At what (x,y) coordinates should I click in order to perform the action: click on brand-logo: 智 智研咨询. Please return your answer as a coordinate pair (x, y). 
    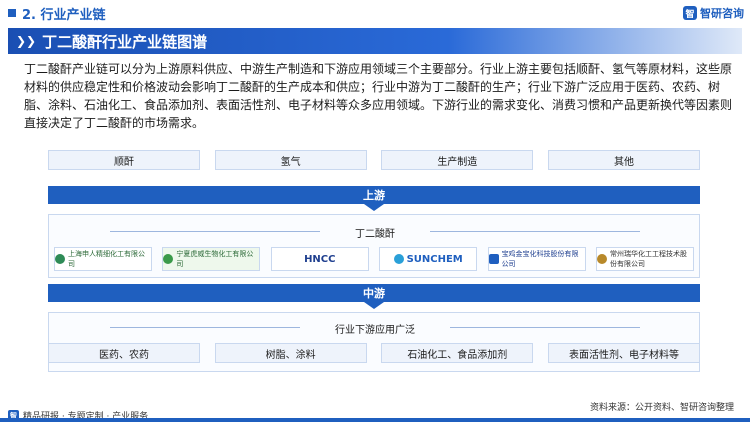
    Looking at the image, I should click on (713, 13).